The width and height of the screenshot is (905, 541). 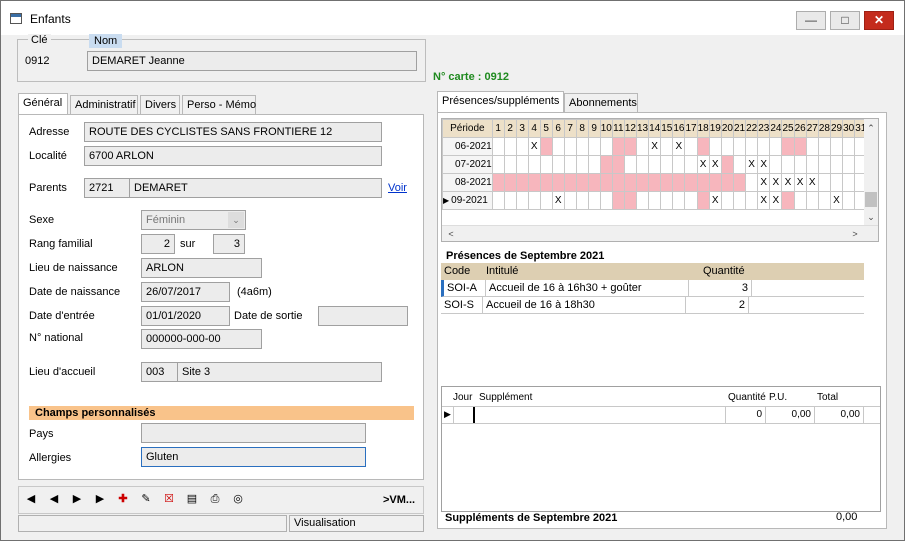 I want to click on scroll-down-icon: ⌄, so click(x=871, y=217).